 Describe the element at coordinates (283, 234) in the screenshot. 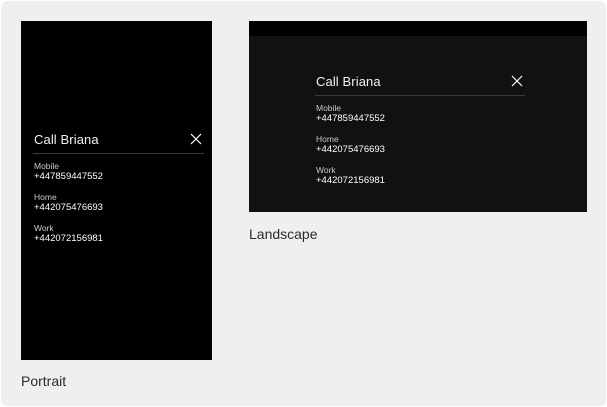

I see `landscape-caption: Landscape` at that location.